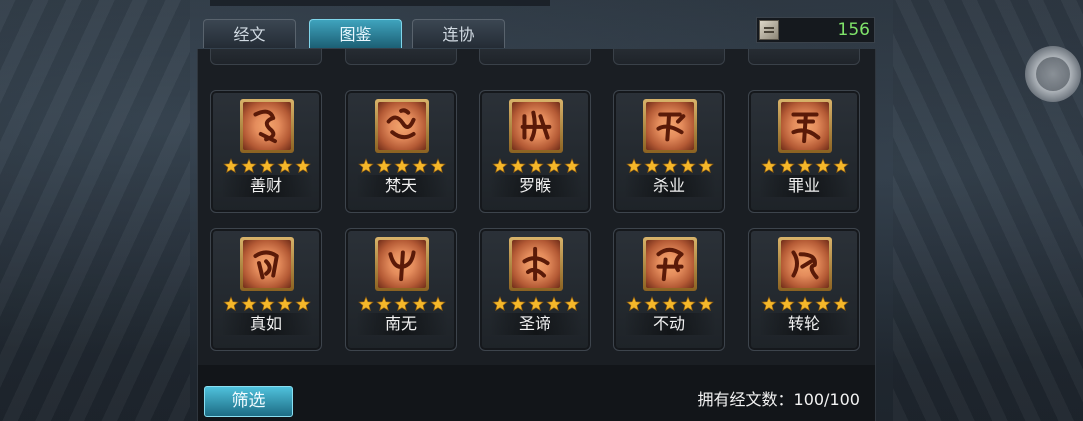  What do you see at coordinates (803, 185) in the screenshot?
I see `card-name: 罪业` at bounding box center [803, 185].